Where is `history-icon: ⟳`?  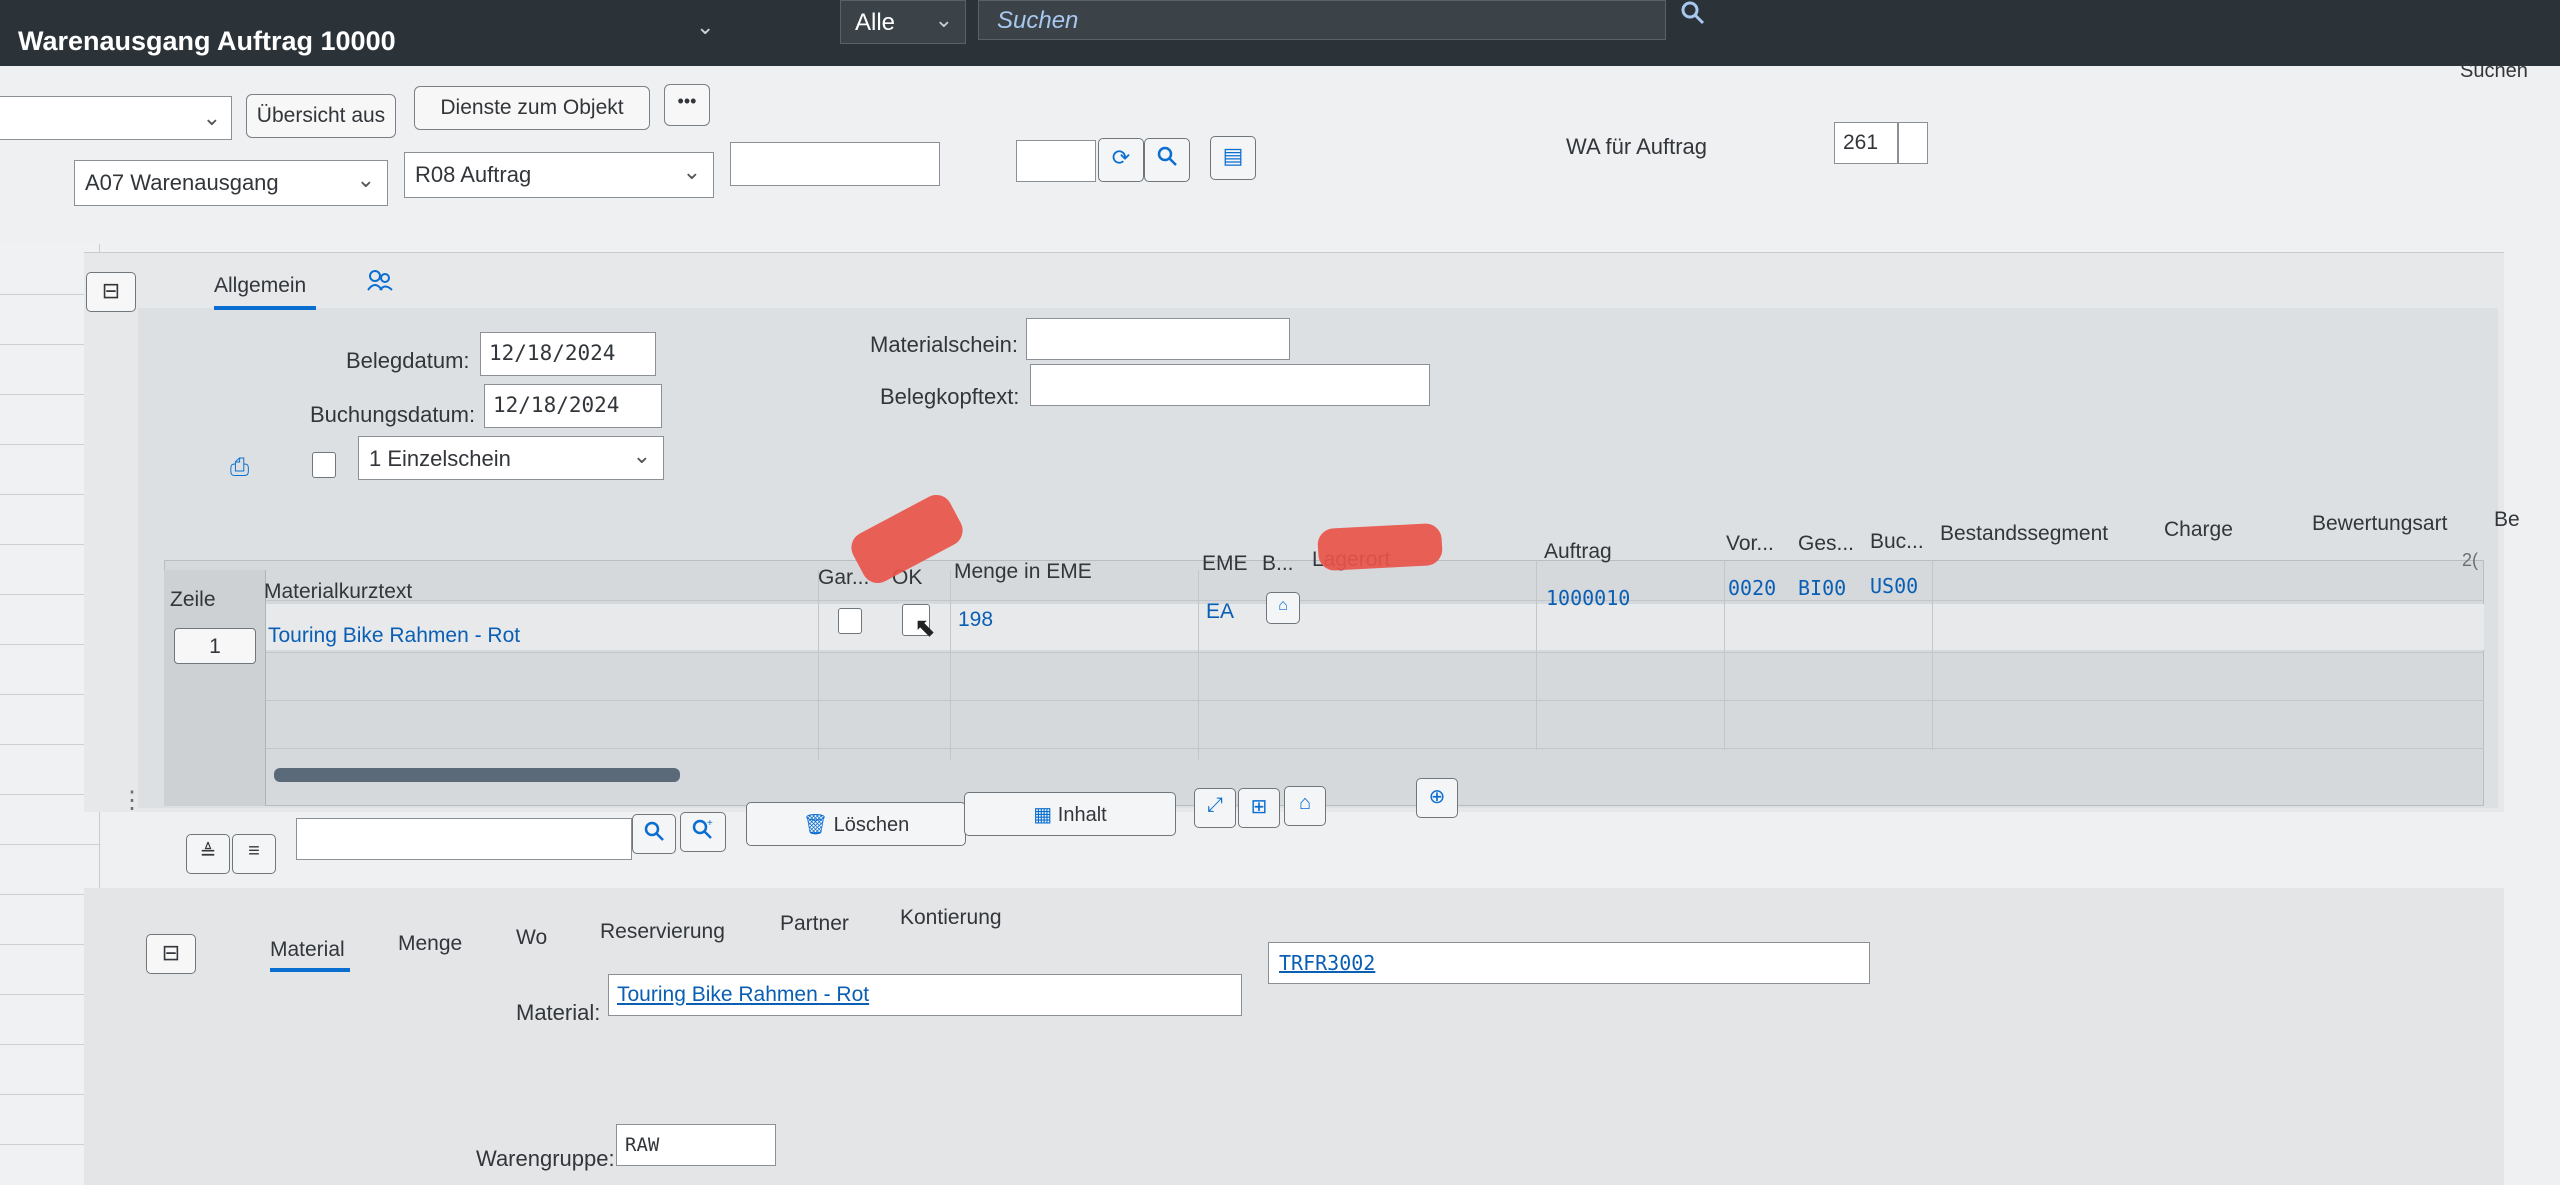 history-icon: ⟳ is located at coordinates (1121, 160).